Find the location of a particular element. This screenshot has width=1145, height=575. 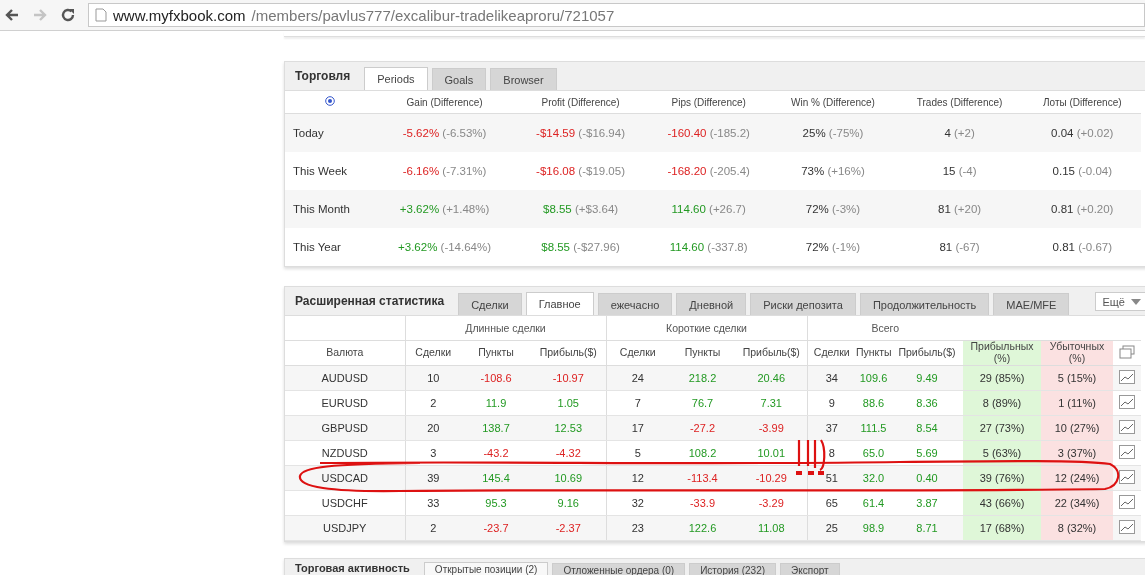

table-cell: 11.08 is located at coordinates (771, 528).